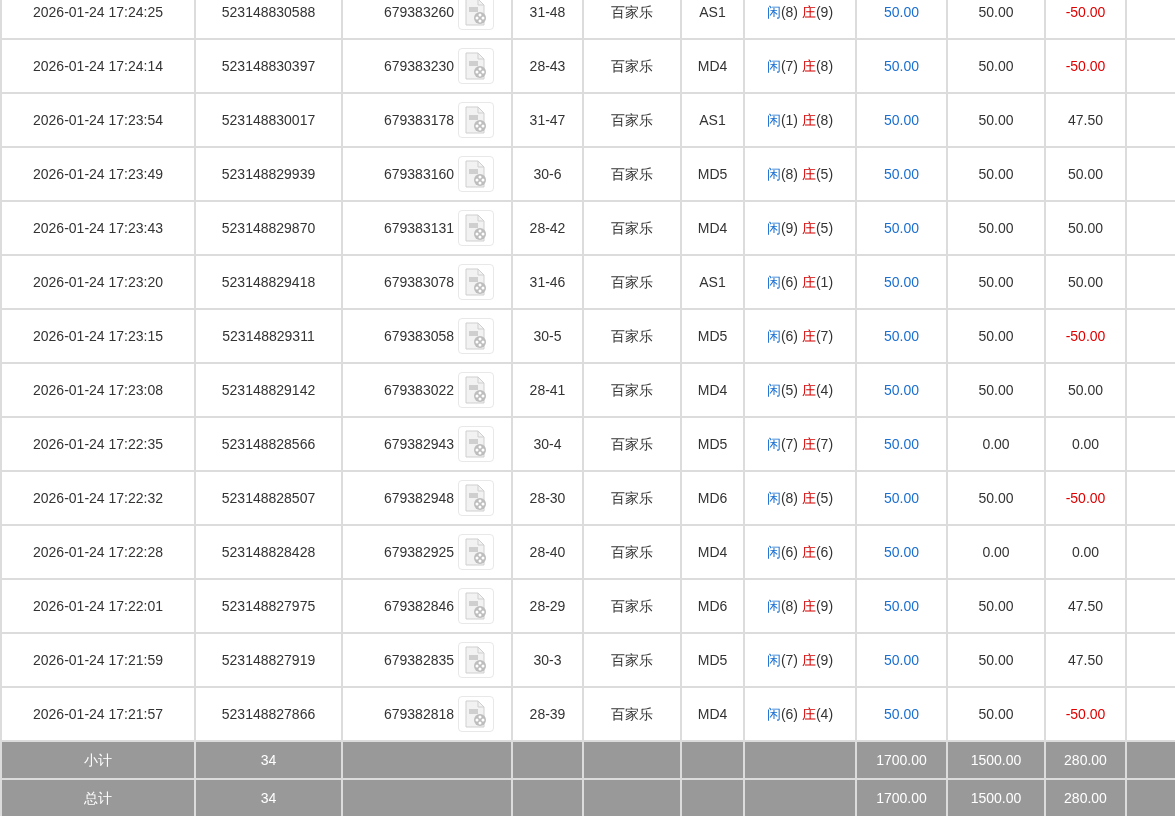 This screenshot has height=816, width=1175. Describe the element at coordinates (901, 759) in the screenshot. I see `total-bet: 1700.00` at that location.